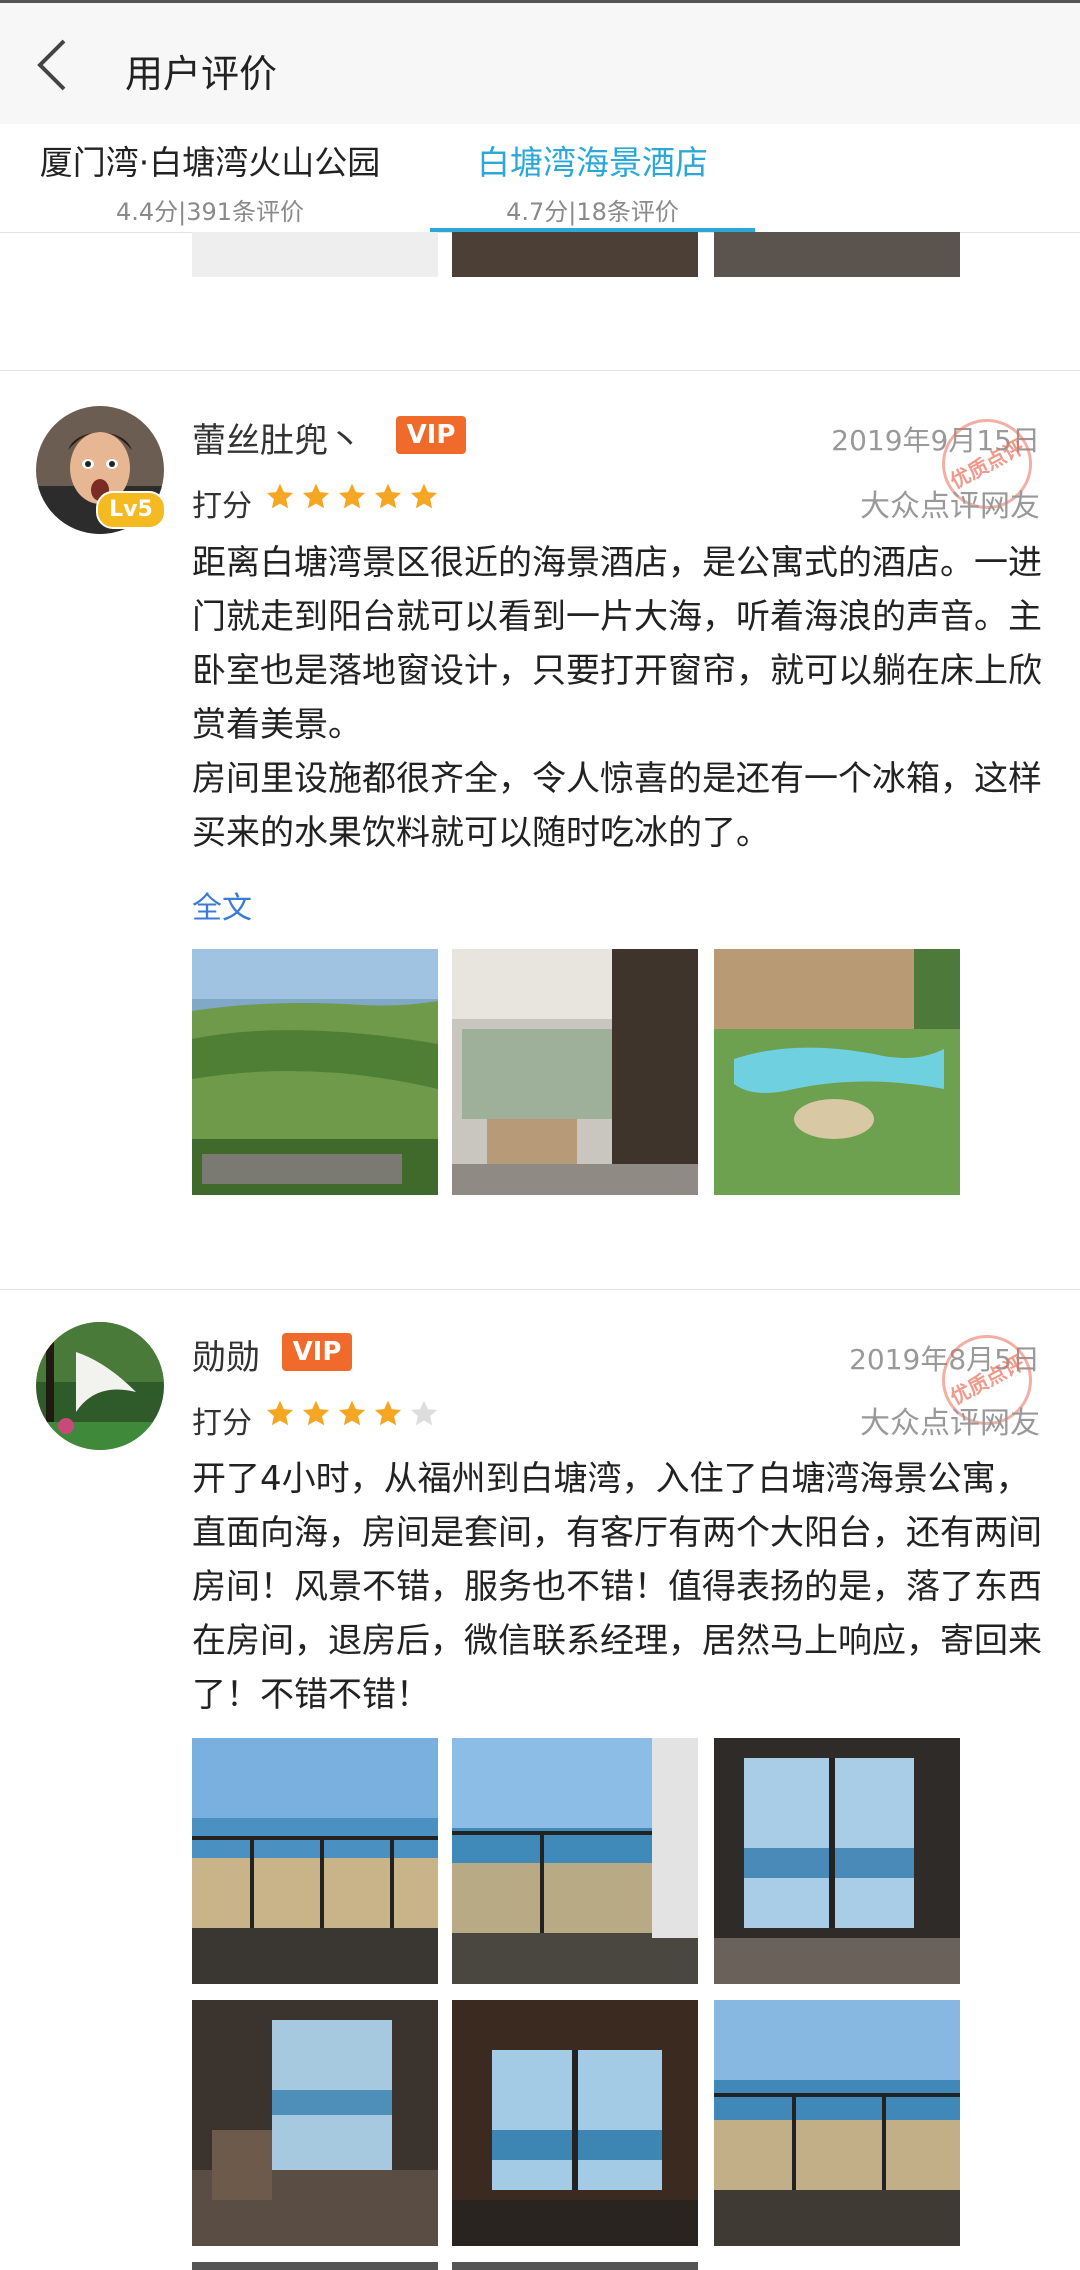  What do you see at coordinates (131, 510) in the screenshot?
I see `level-badge: Lv5` at bounding box center [131, 510].